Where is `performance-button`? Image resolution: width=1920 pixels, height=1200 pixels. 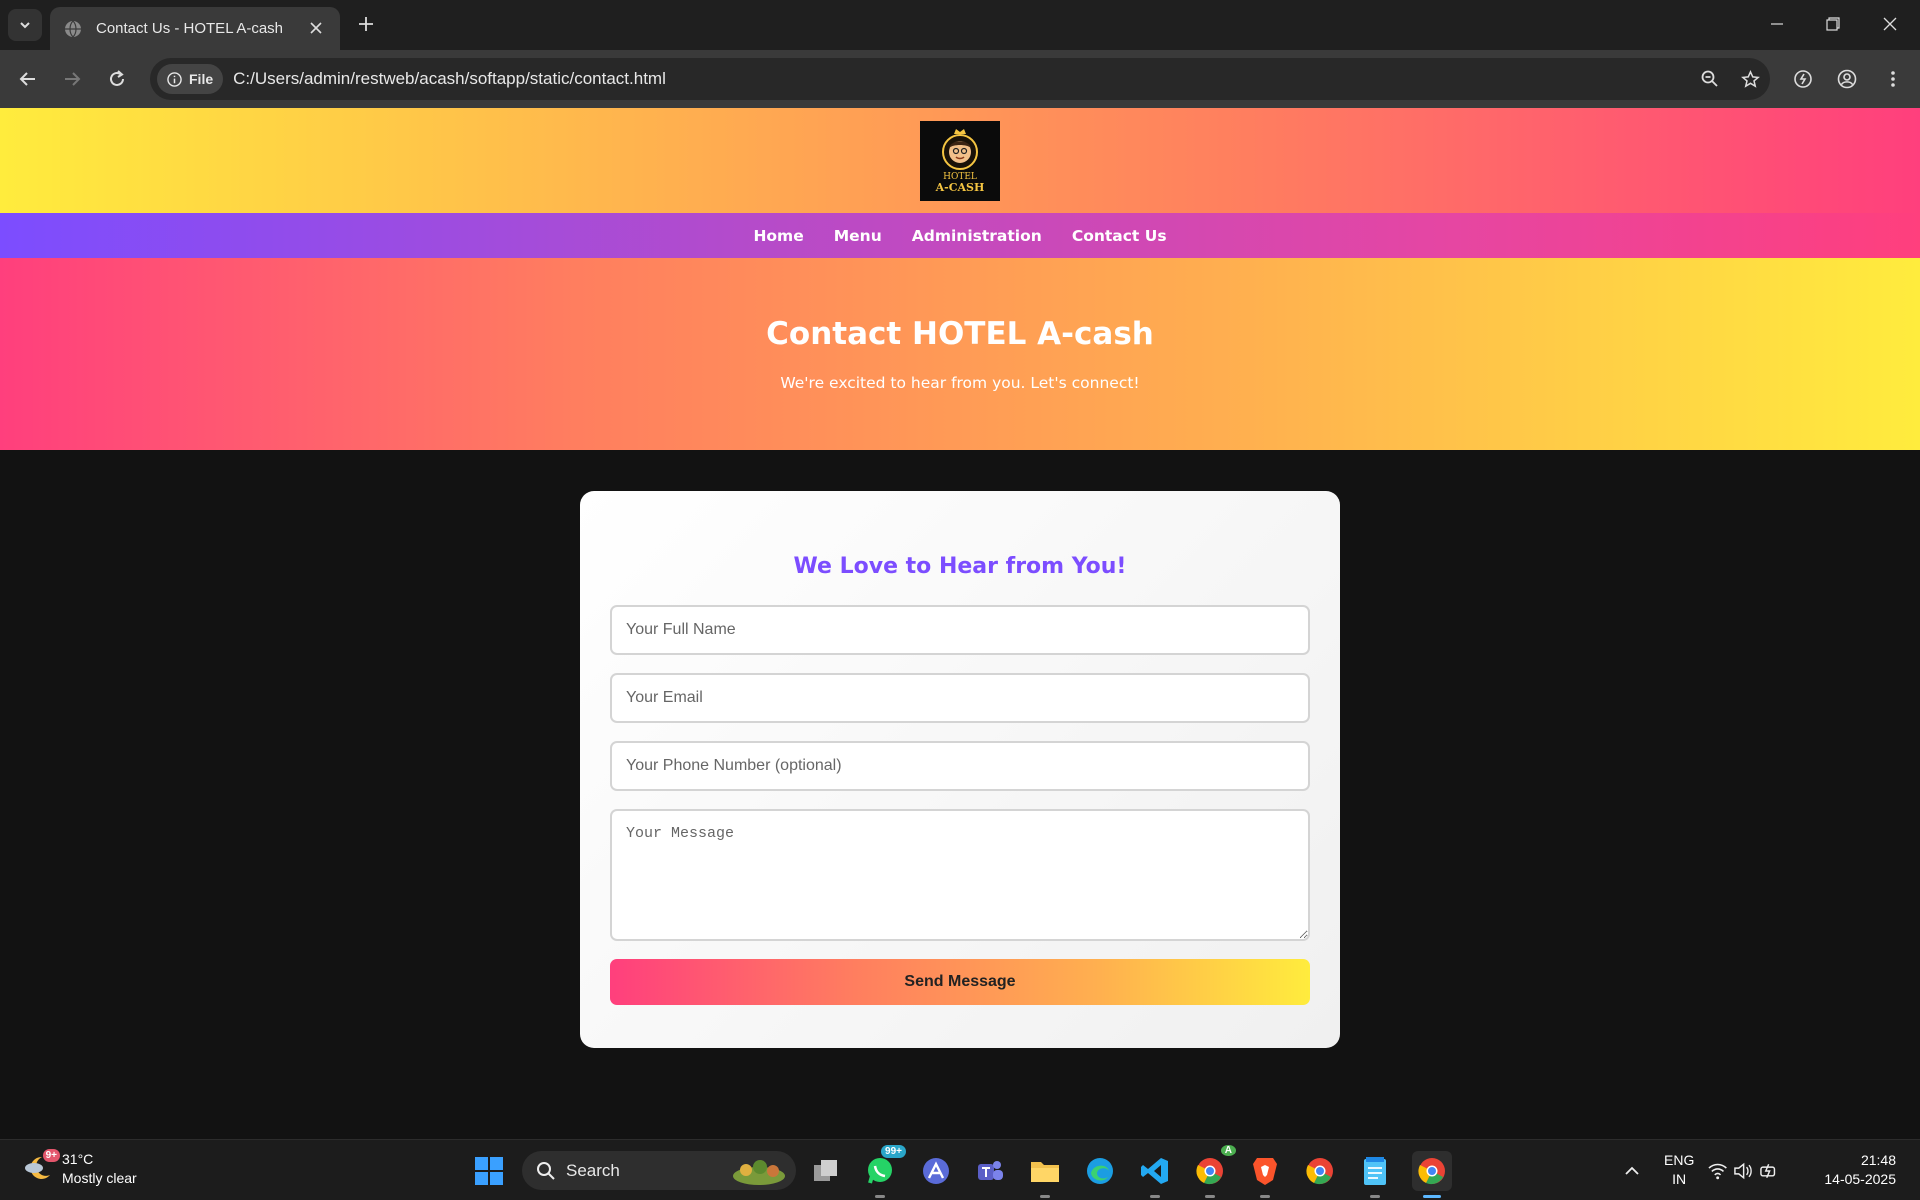 performance-button is located at coordinates (1803, 79).